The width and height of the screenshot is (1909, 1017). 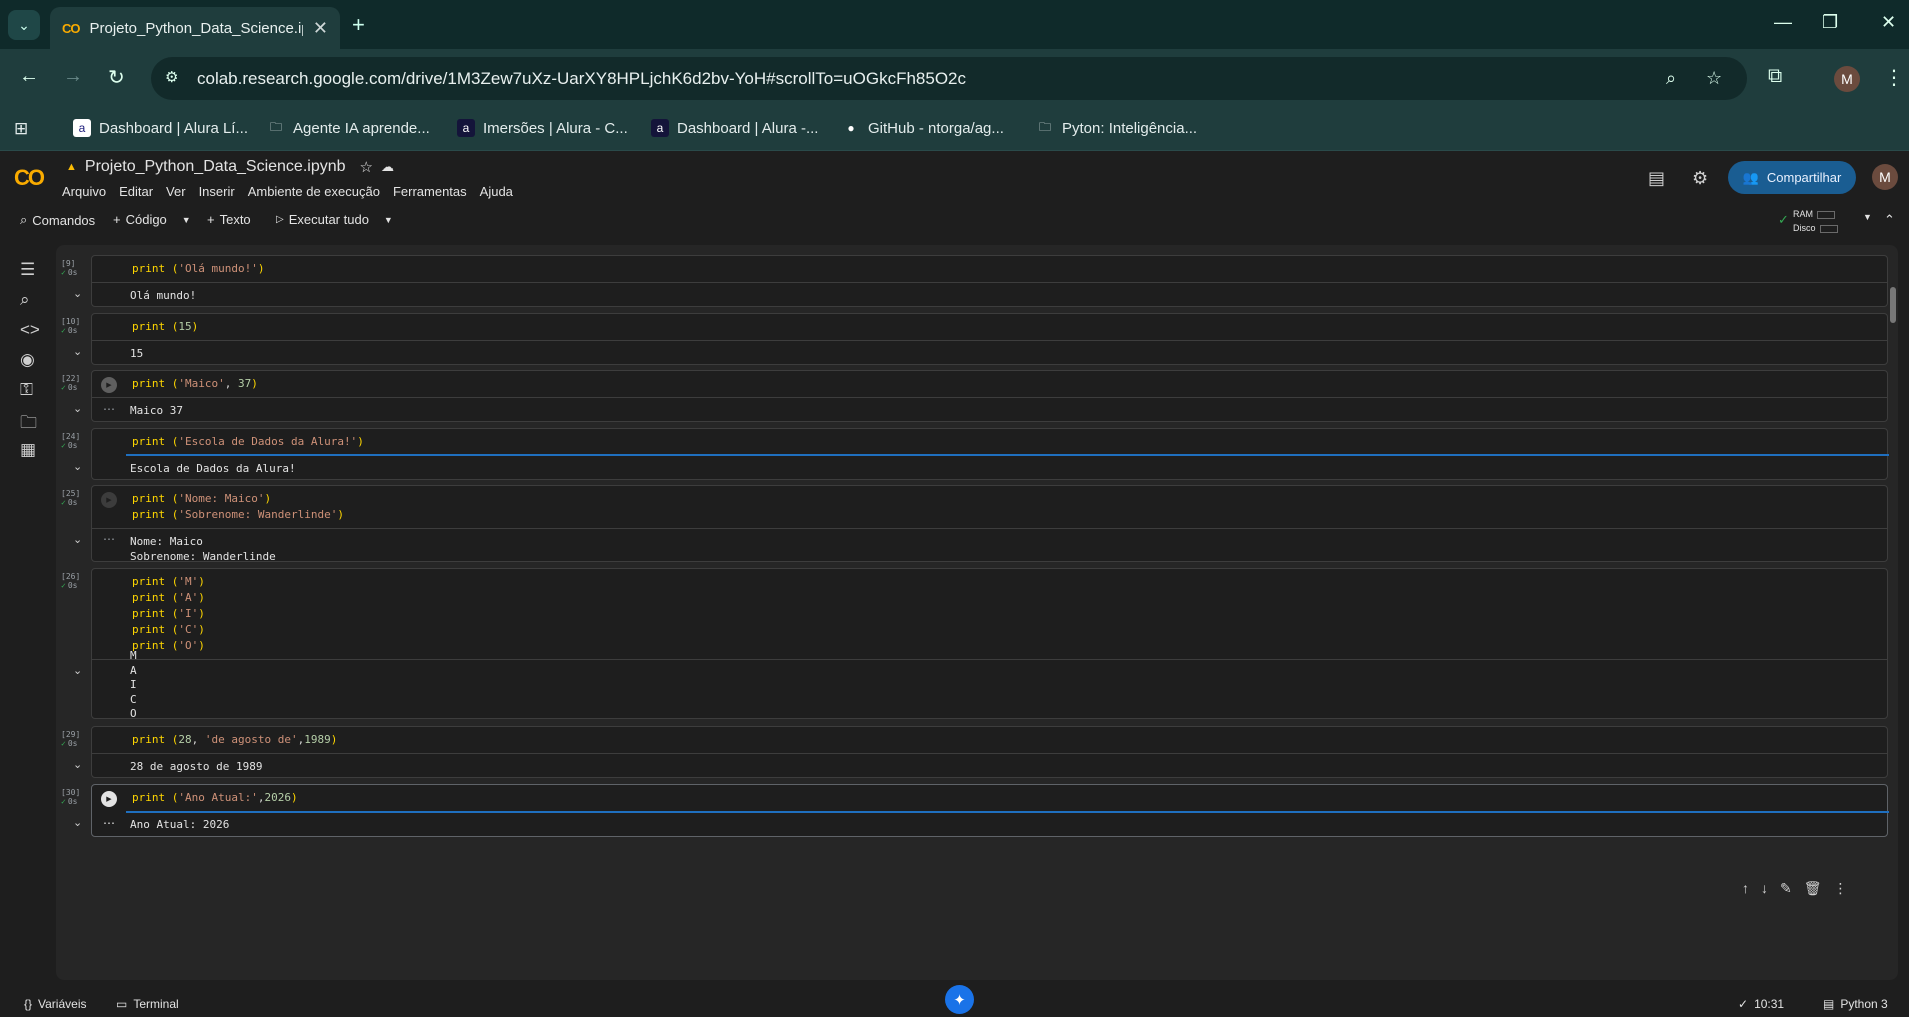 What do you see at coordinates (27, 270) in the screenshot?
I see `toc-icon: ☰` at bounding box center [27, 270].